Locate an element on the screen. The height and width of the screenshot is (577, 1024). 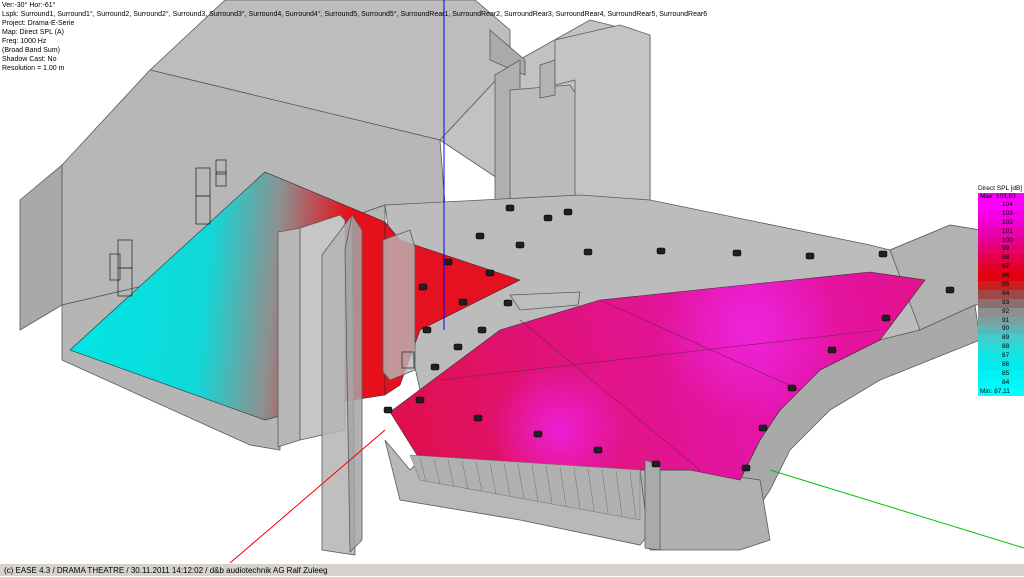
legend-entry: 87 is located at coordinates (1001, 357).